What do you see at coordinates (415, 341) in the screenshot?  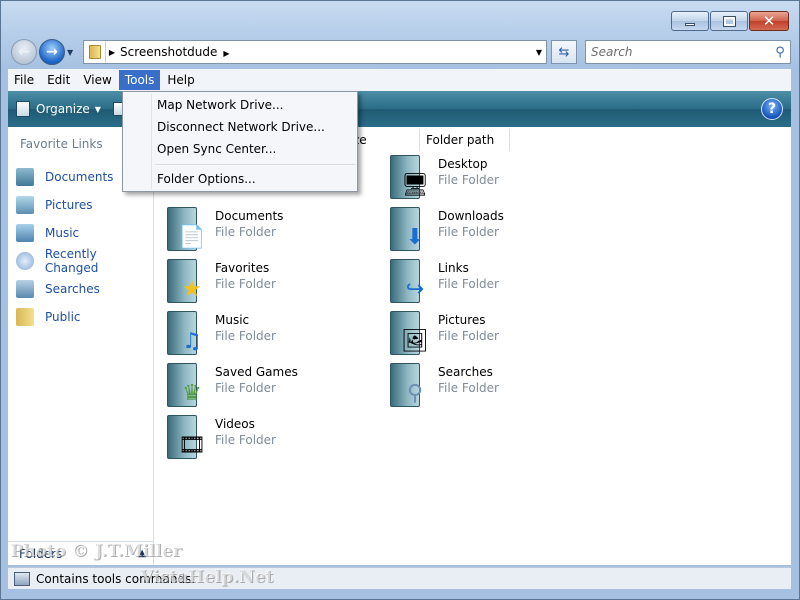 I see `picture-icon: 🖼` at bounding box center [415, 341].